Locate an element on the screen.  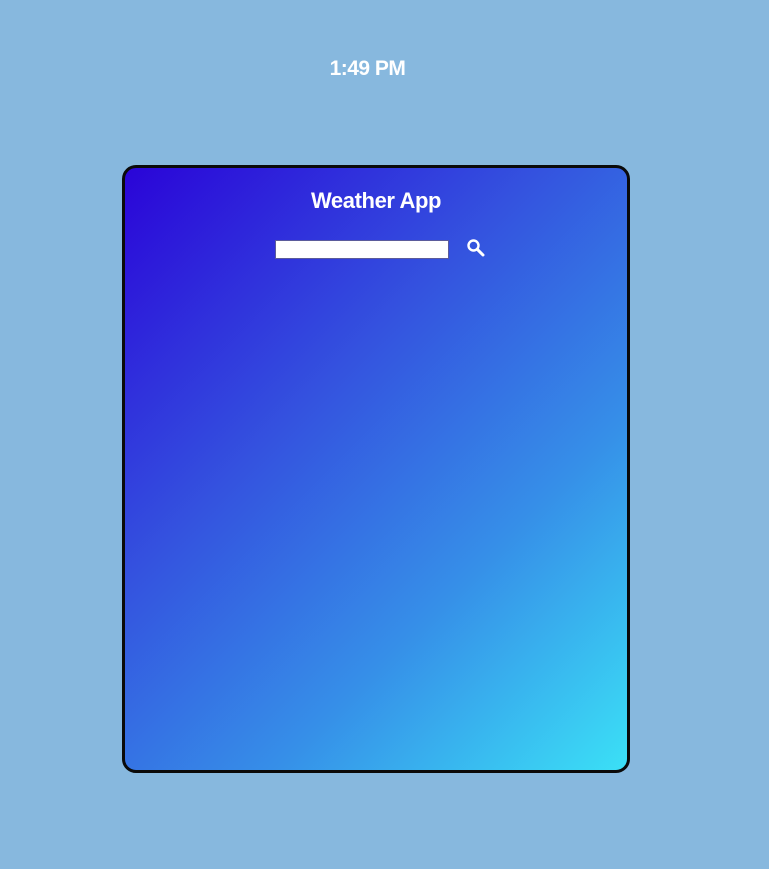
search-button is located at coordinates (476, 249).